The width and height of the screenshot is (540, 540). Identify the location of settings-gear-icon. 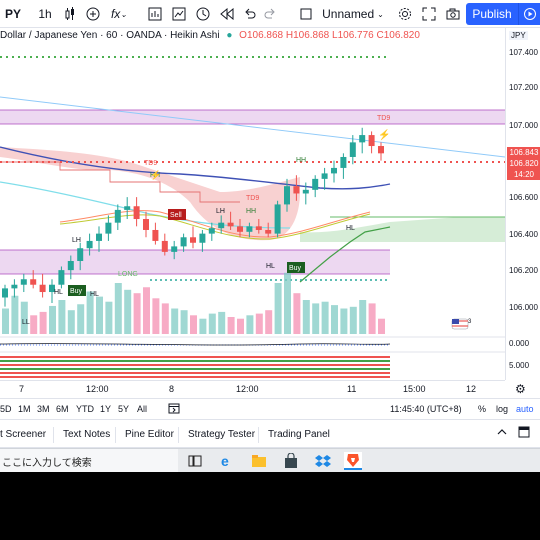
(405, 14).